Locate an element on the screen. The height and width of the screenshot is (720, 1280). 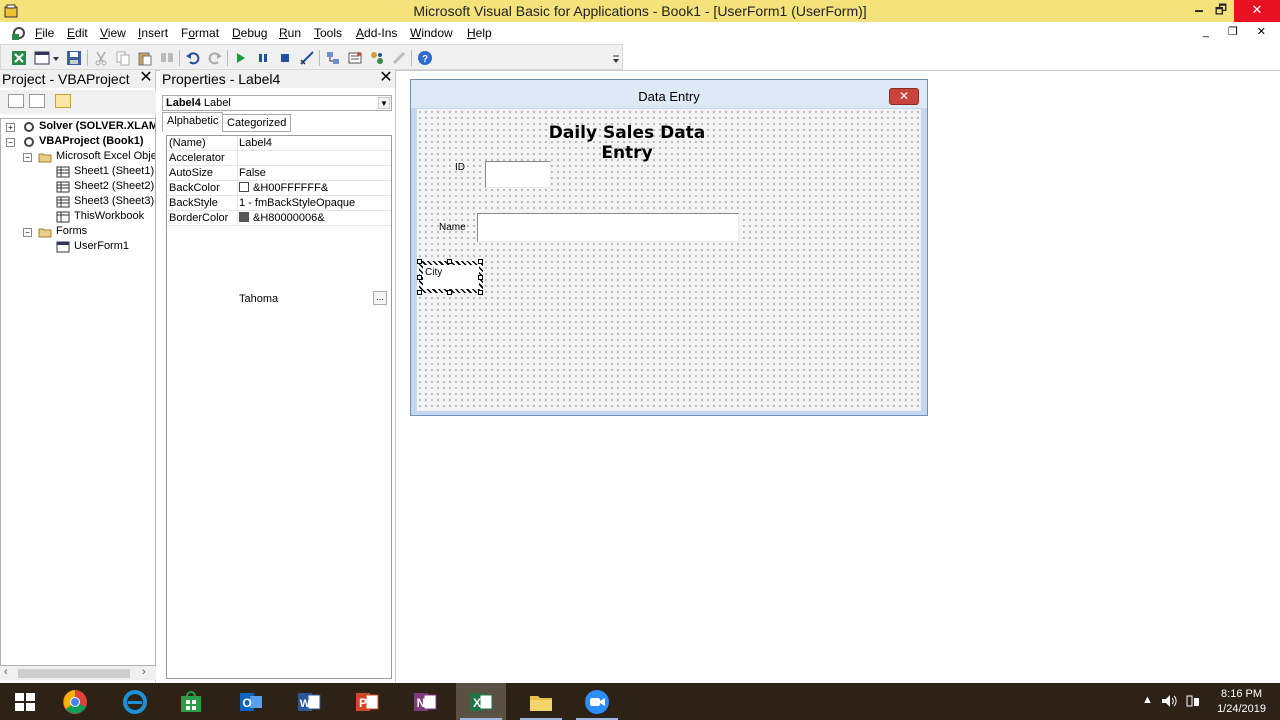
view-code-icon is located at coordinates (16, 101).